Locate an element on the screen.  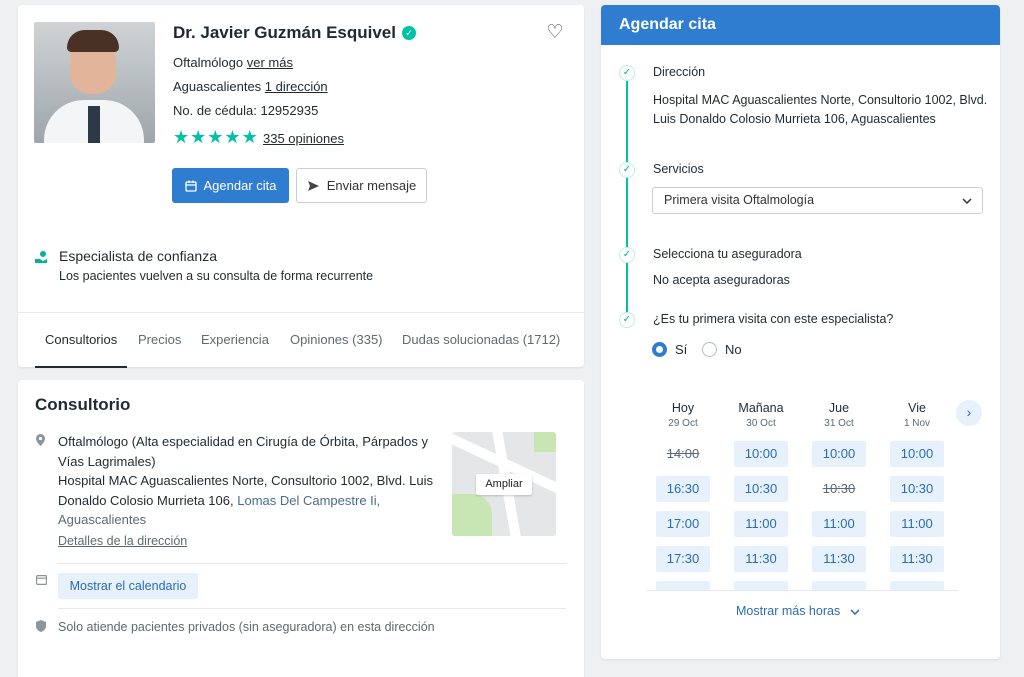
license-label: No. de cédula: is located at coordinates (215, 110).